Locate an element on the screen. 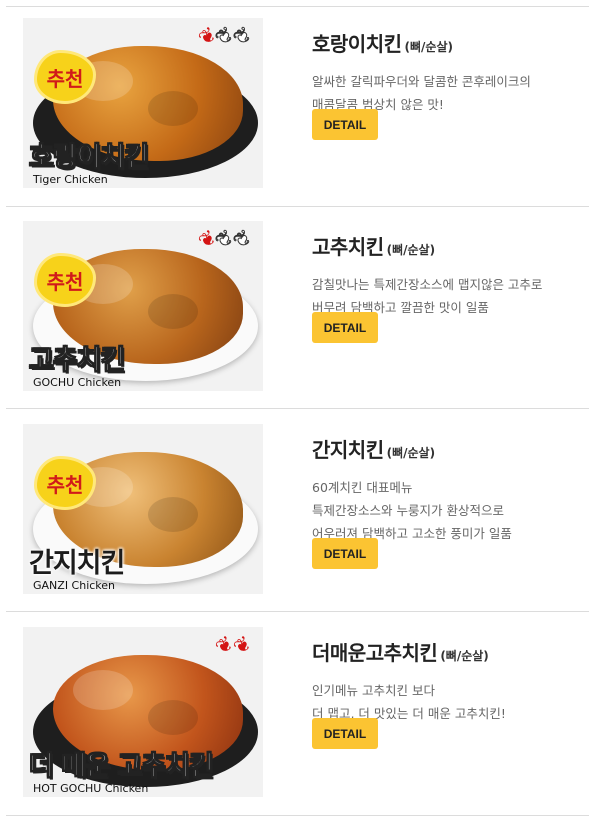 This screenshot has width=589, height=818. menu-name: 호랑이치킨 is located at coordinates (357, 44).